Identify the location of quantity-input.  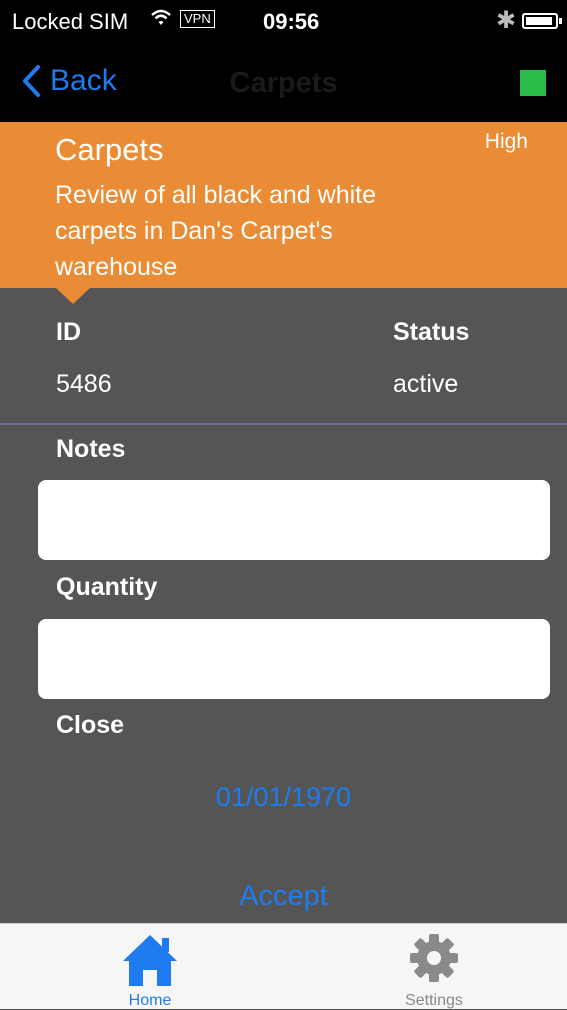
(294, 659).